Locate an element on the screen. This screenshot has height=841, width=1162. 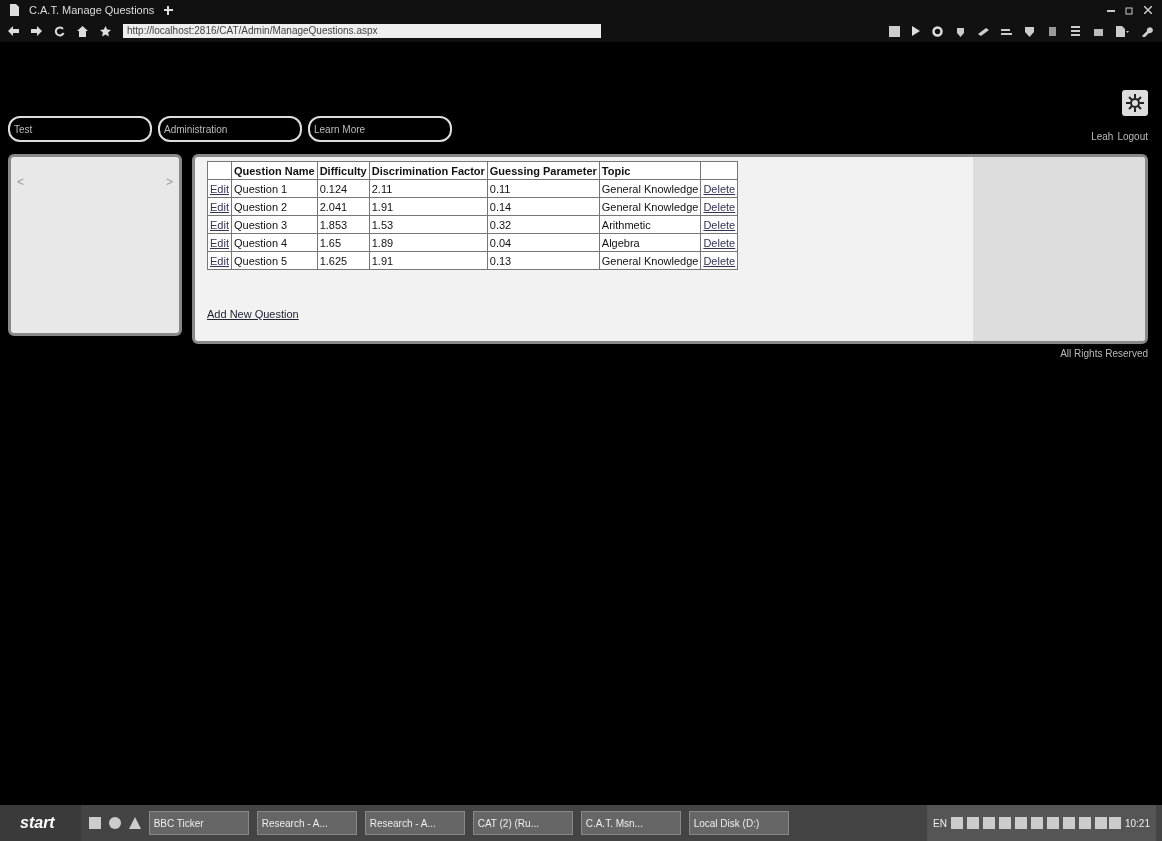
forward-icon is located at coordinates (36, 31).